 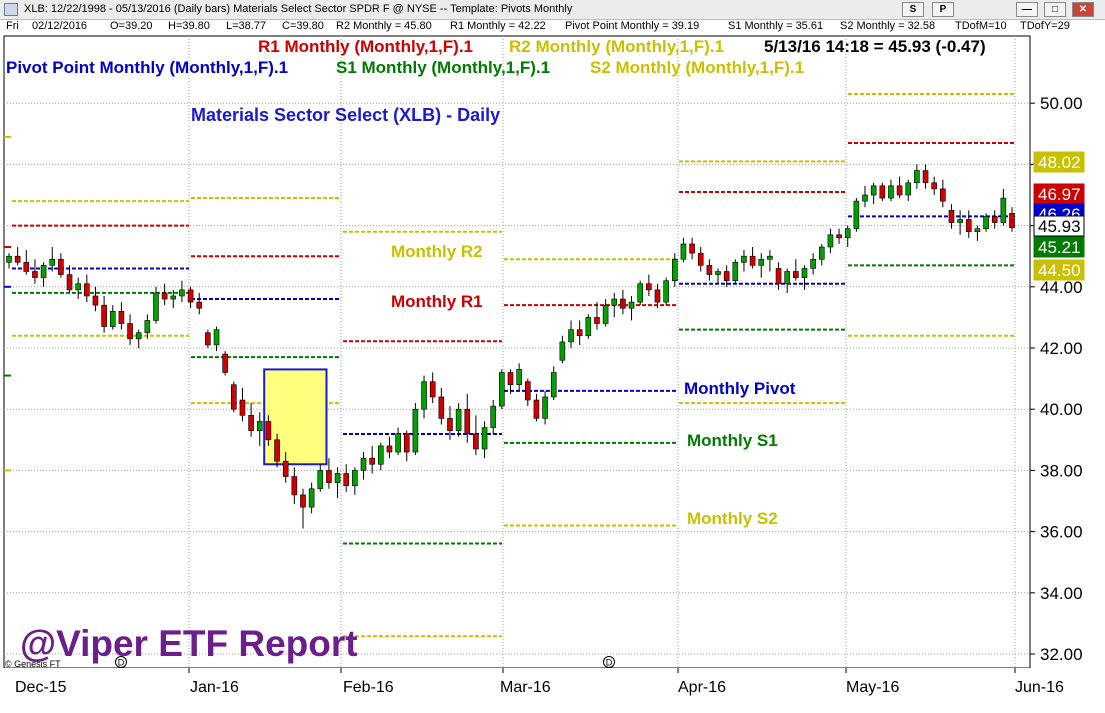 What do you see at coordinates (702, 687) in the screenshot?
I see `x-tick-label: Apr-16` at bounding box center [702, 687].